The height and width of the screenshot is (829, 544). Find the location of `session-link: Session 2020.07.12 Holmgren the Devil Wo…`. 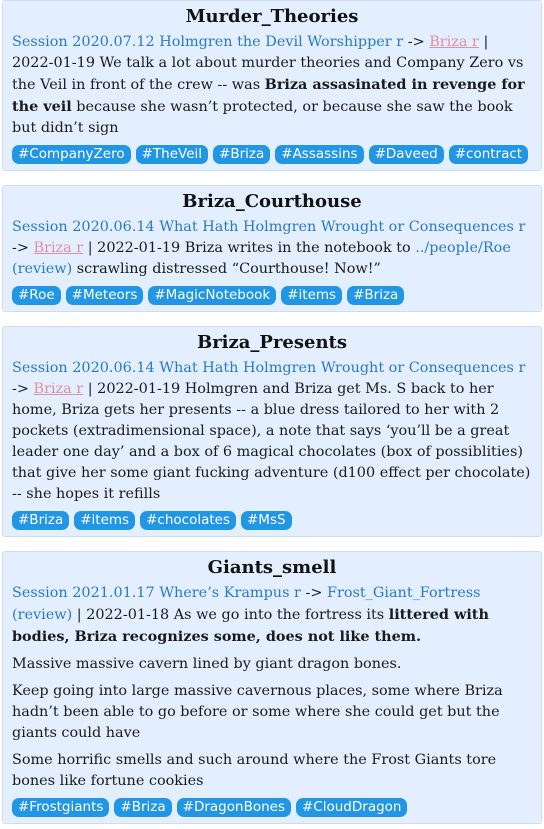

session-link: Session 2020.07.12 Holmgren the Devil Wo… is located at coordinates (207, 42).